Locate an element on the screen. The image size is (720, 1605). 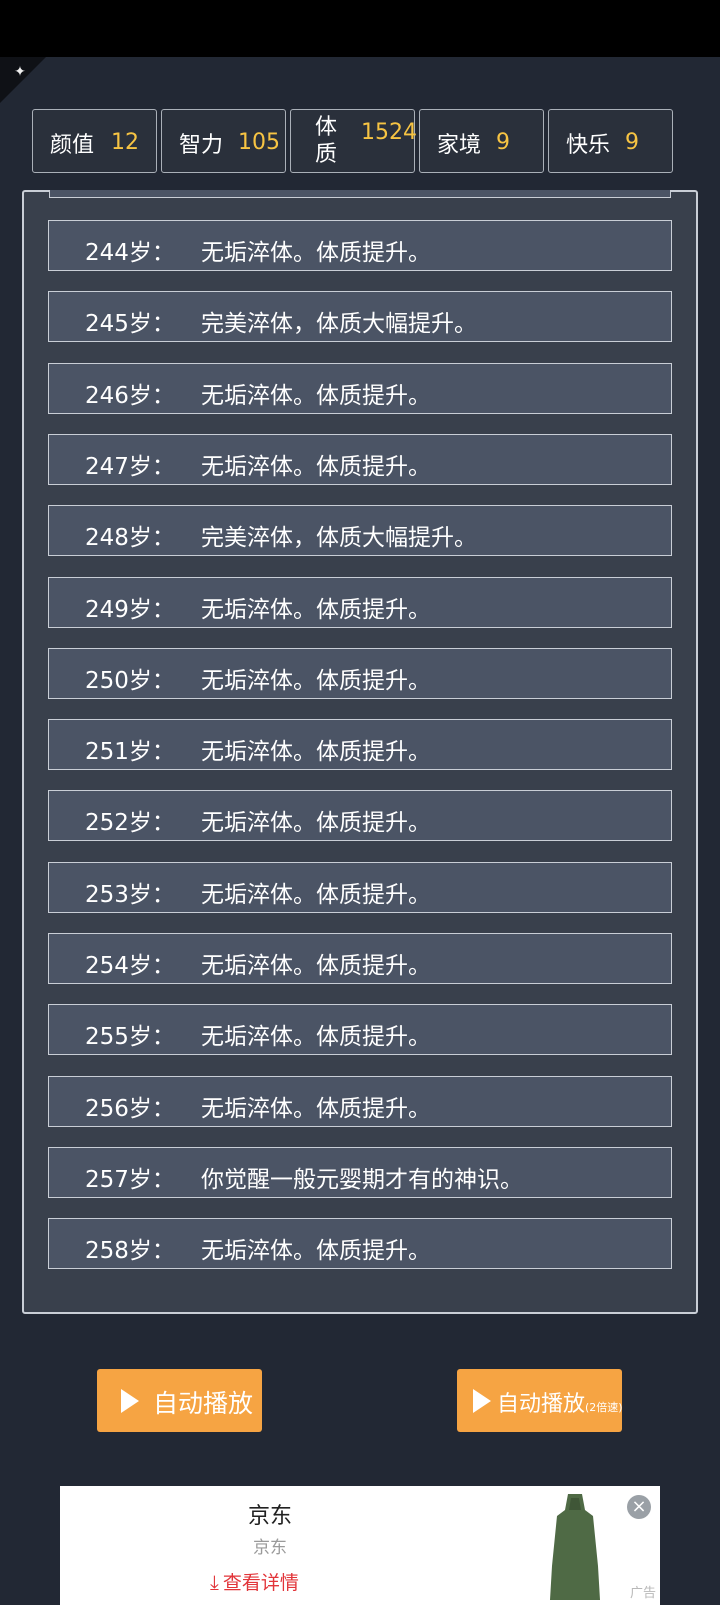
log-age: 248岁： is located at coordinates (130, 538).